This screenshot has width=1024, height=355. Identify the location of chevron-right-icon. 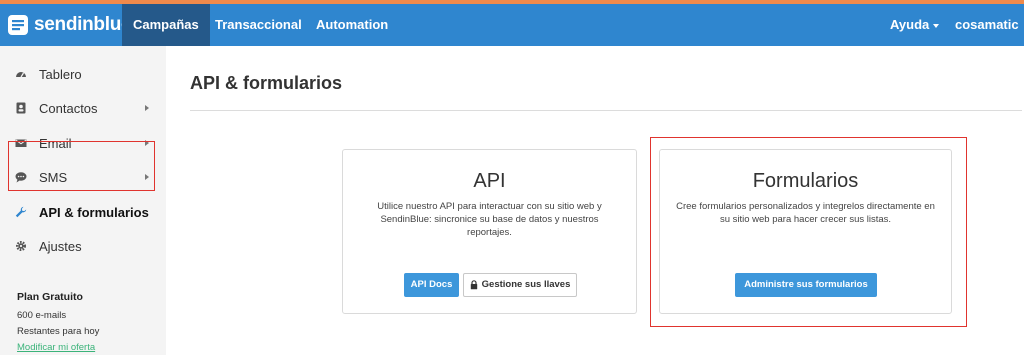
(147, 108).